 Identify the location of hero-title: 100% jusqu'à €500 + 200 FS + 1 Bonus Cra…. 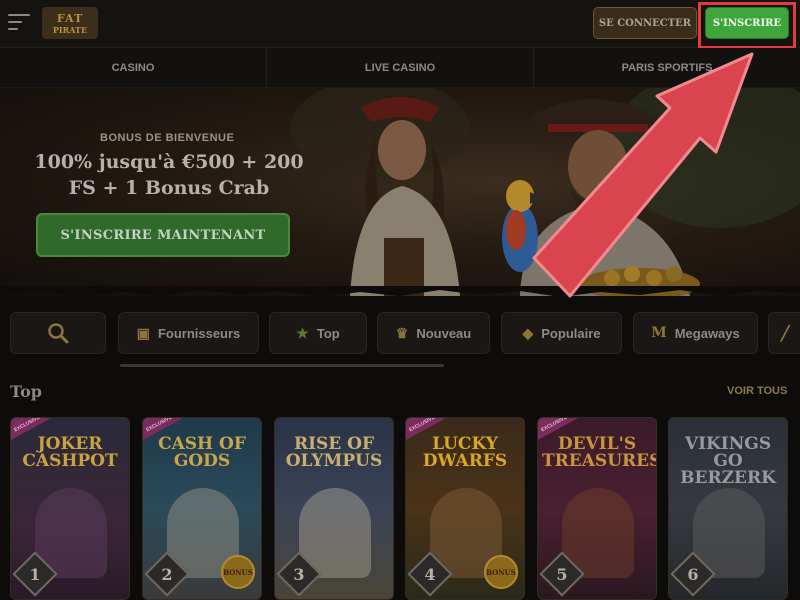
(169, 175).